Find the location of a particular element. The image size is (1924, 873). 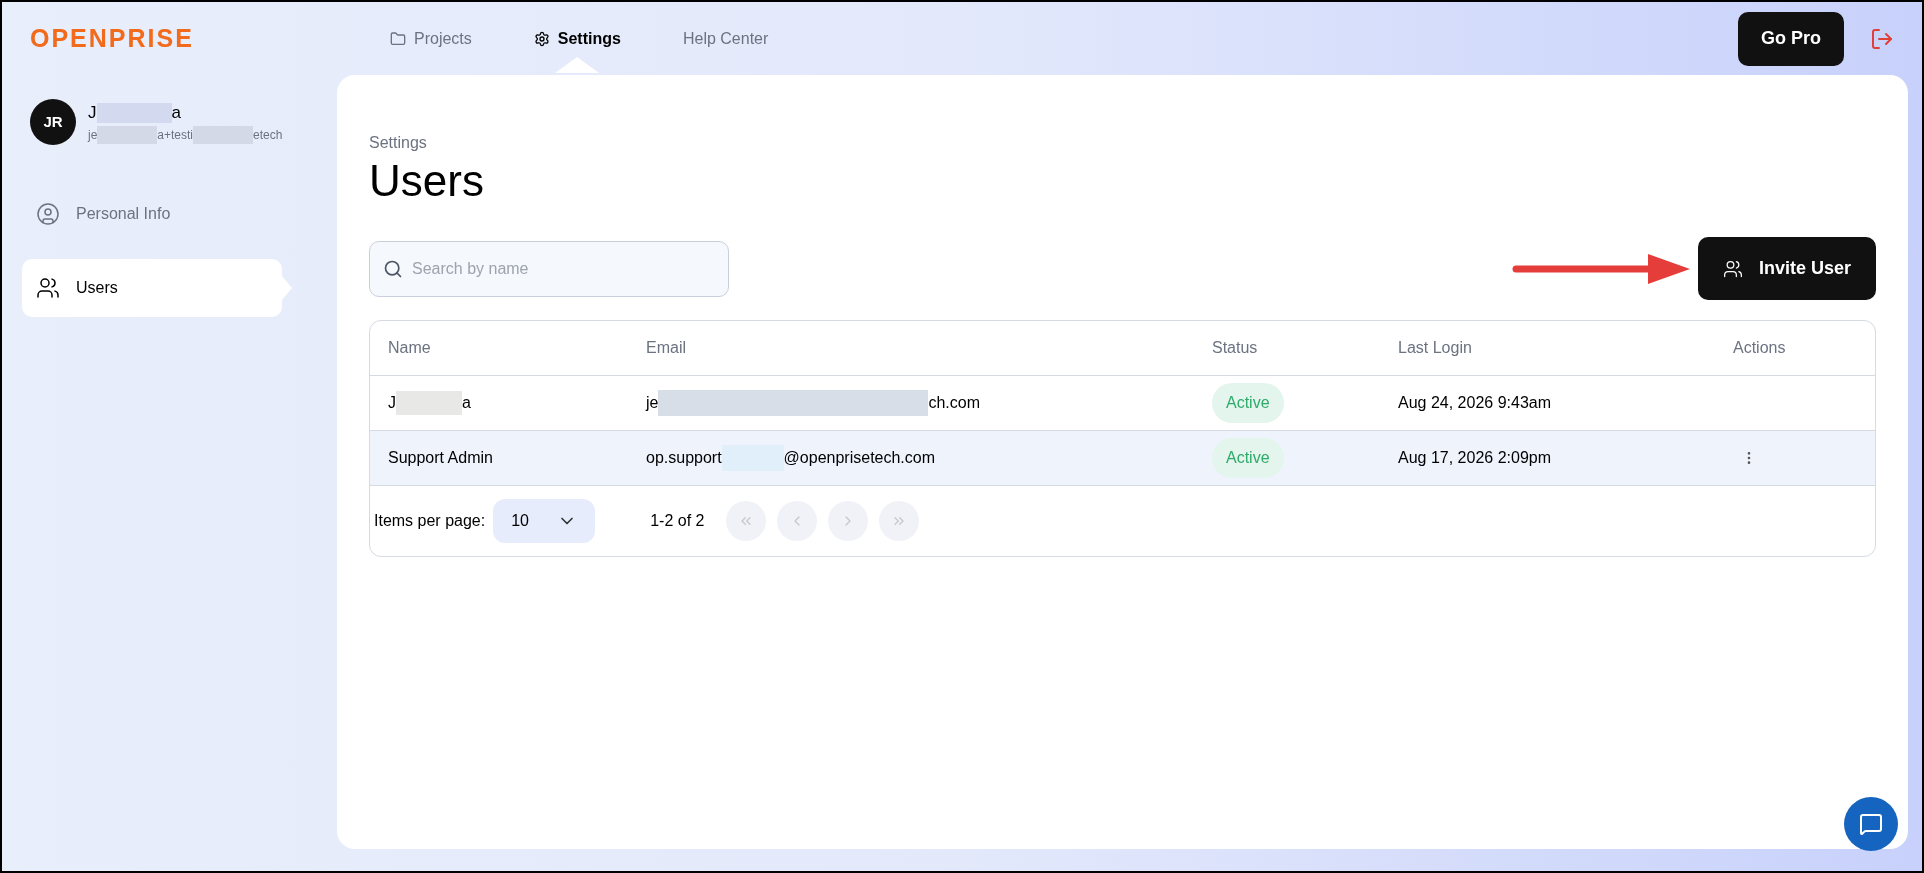

table-cell-text: Support Admin is located at coordinates (440, 458).